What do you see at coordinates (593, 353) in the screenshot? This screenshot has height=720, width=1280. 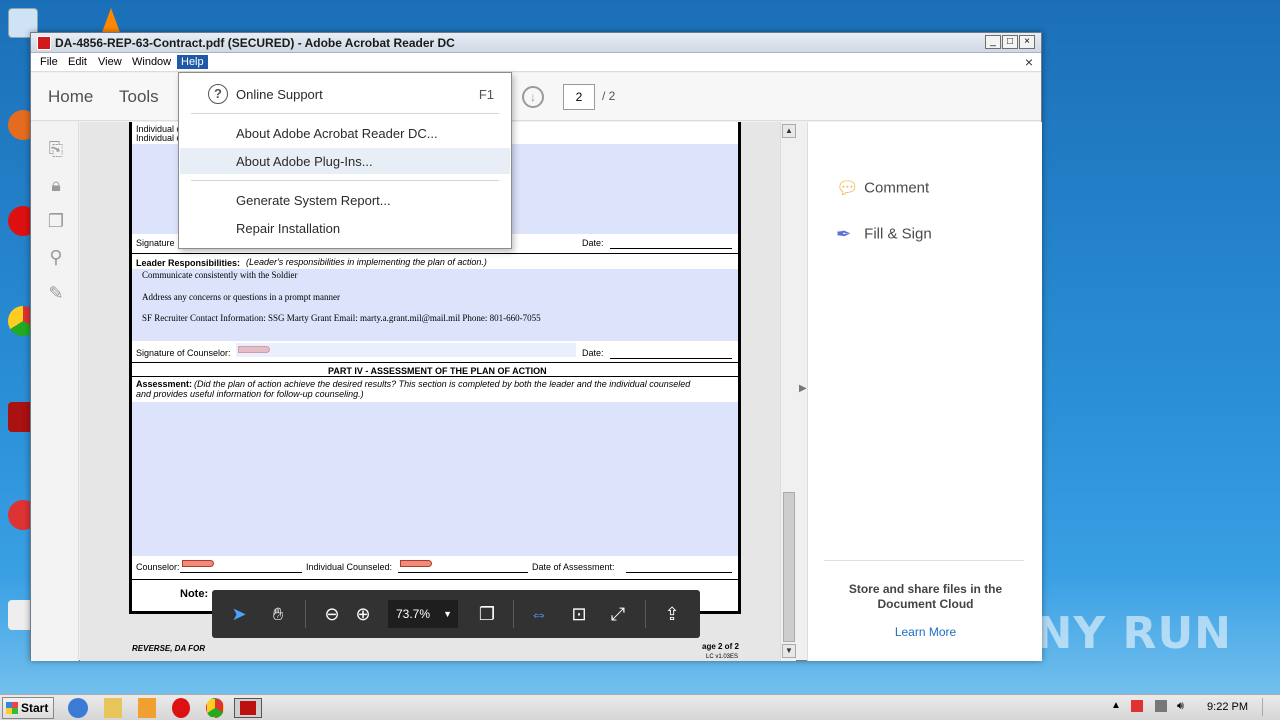 I see `date-label-2: Date:` at bounding box center [593, 353].